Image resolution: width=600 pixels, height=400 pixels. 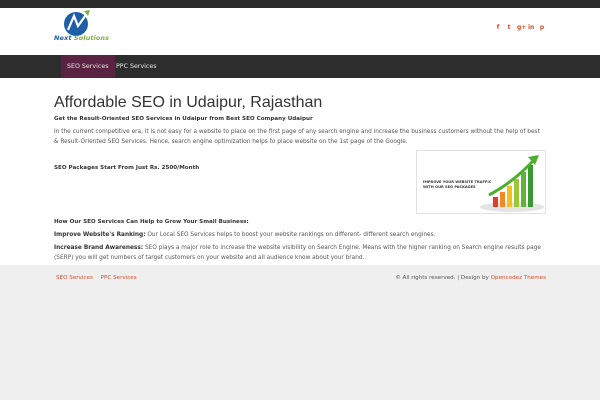 I want to click on logo-text-solutions: Solutions, so click(x=90, y=38).